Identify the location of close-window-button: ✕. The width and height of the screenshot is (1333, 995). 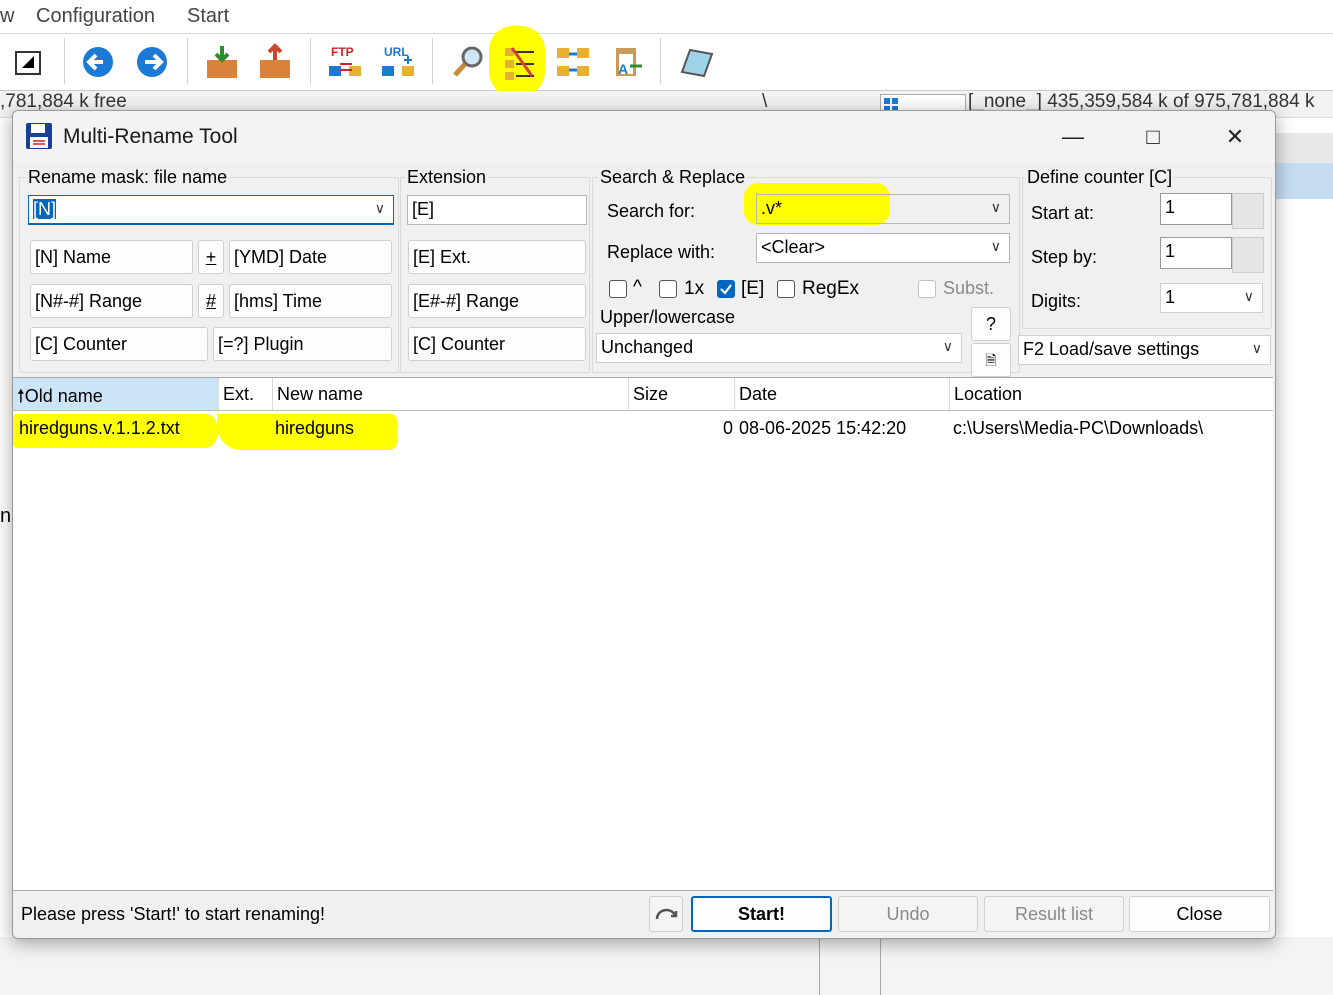
(1235, 137).